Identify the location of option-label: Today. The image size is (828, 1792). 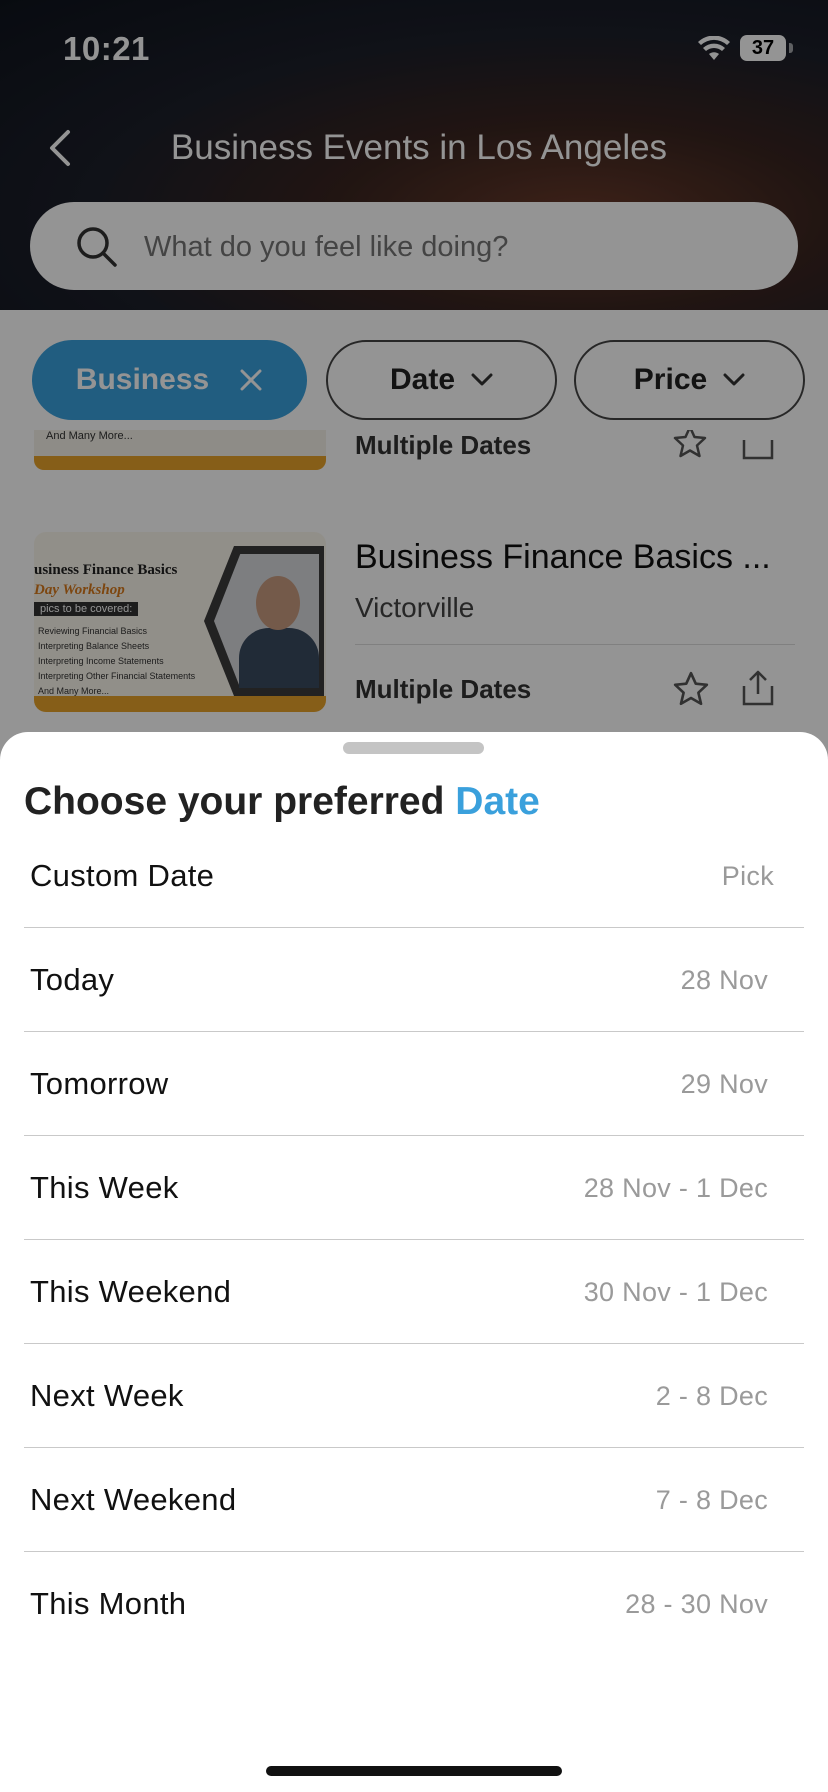
(72, 979).